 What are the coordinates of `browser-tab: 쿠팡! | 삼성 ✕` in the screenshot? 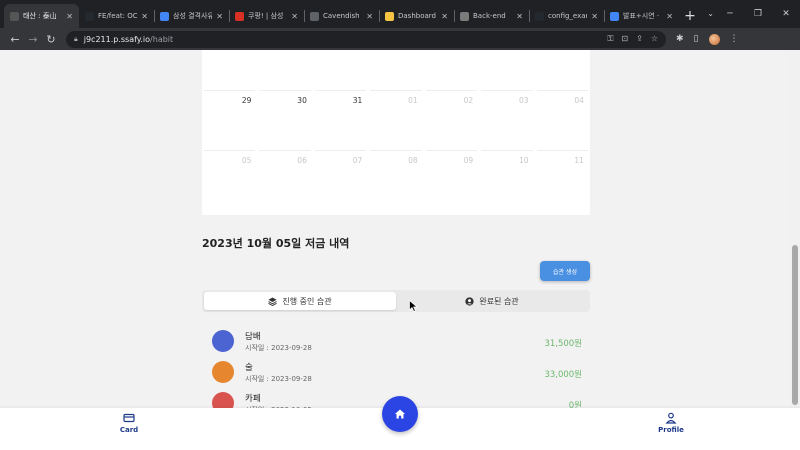 It's located at (266, 16).